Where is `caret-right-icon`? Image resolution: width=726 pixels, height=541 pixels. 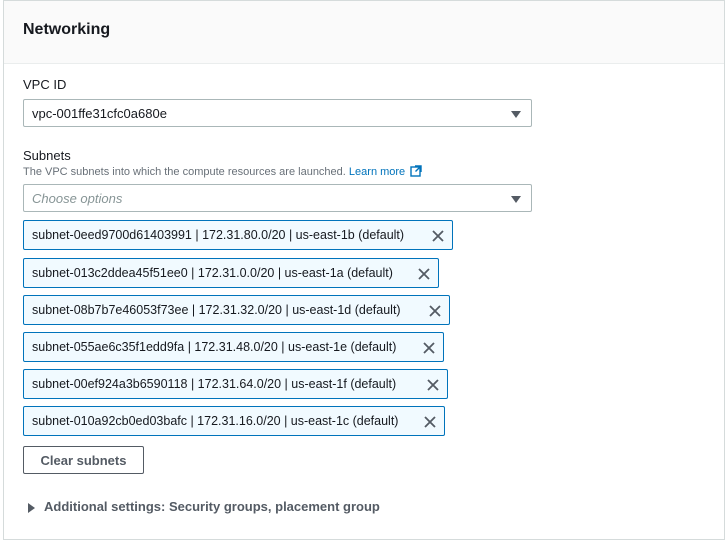
caret-right-icon is located at coordinates (31, 508).